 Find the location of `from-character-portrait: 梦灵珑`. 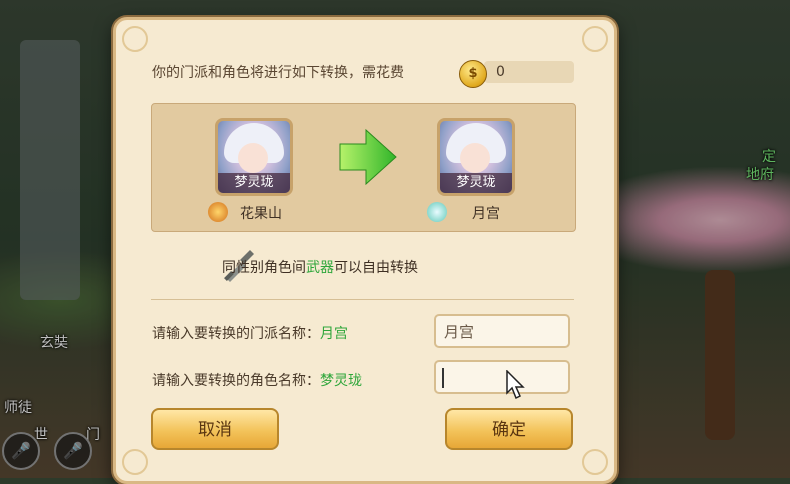

from-character-portrait: 梦灵珑 is located at coordinates (254, 157).